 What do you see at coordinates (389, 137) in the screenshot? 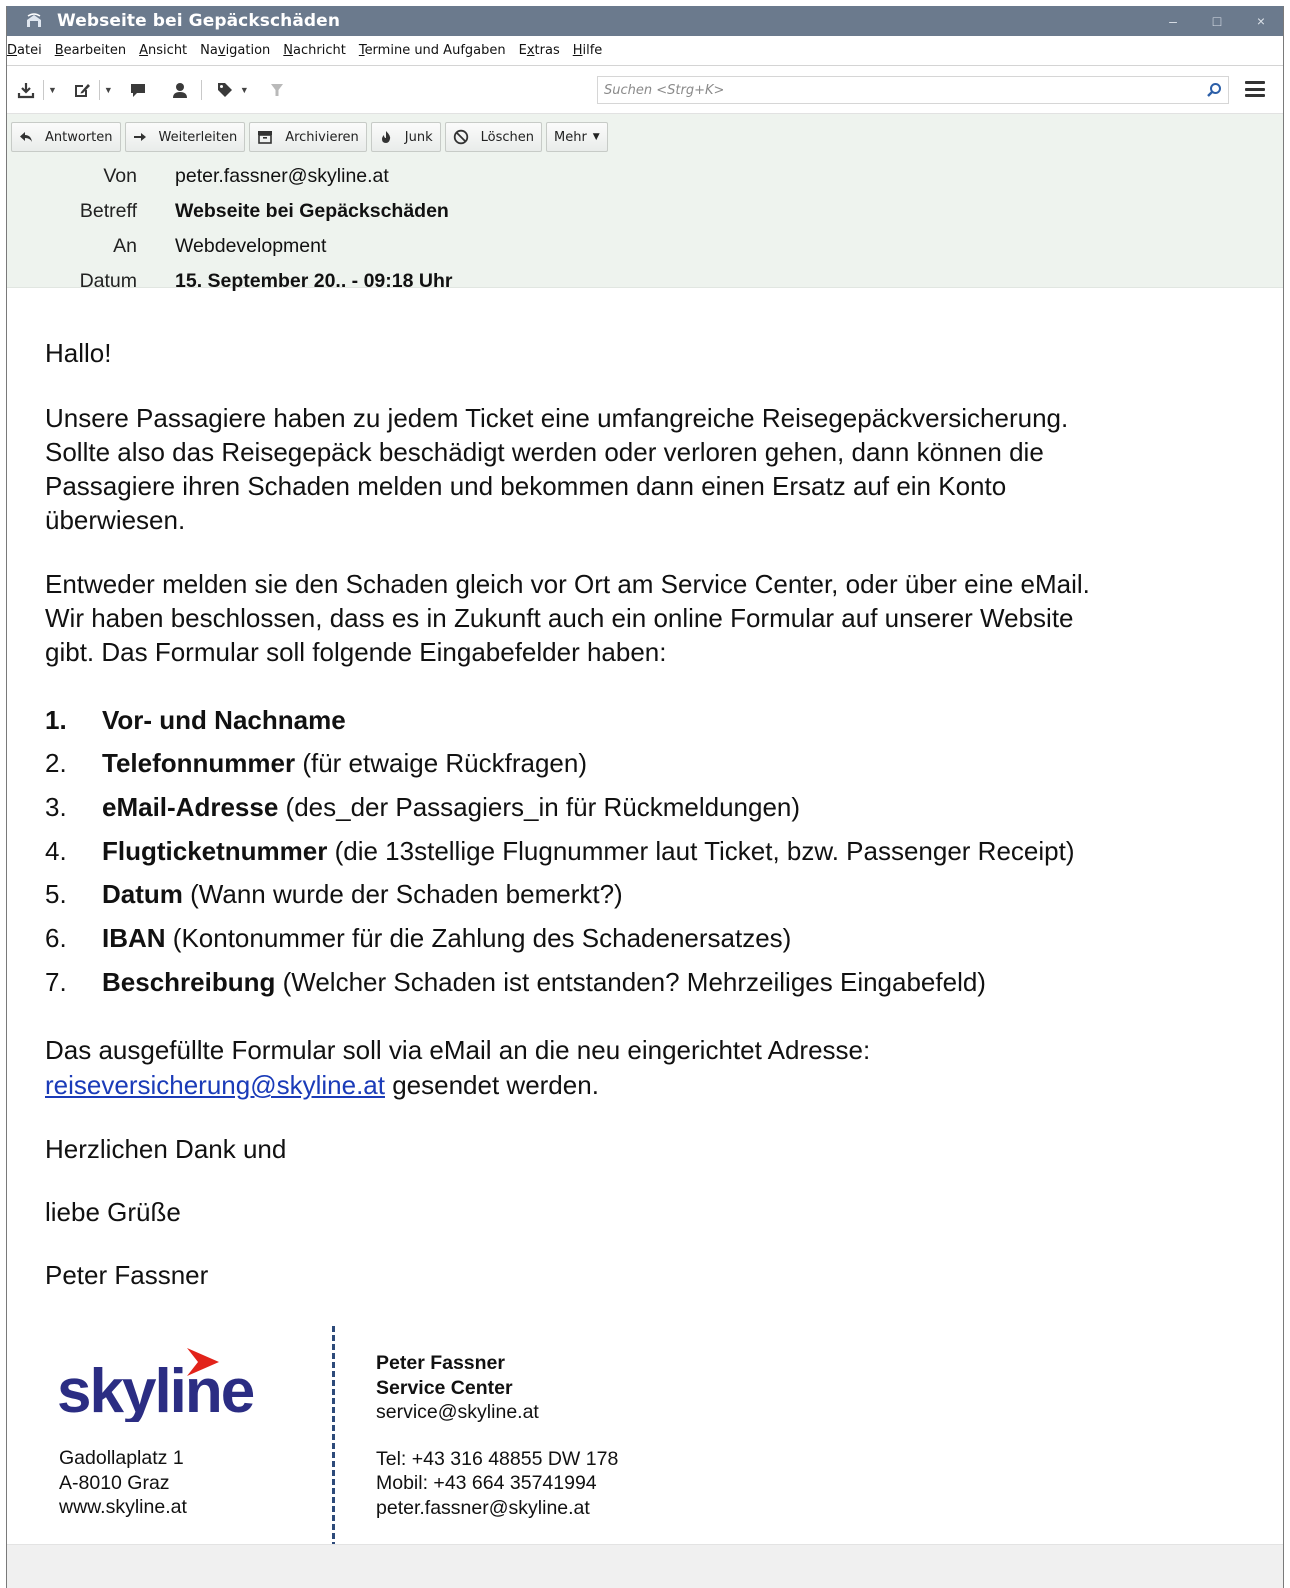
I see `junk-icon` at bounding box center [389, 137].